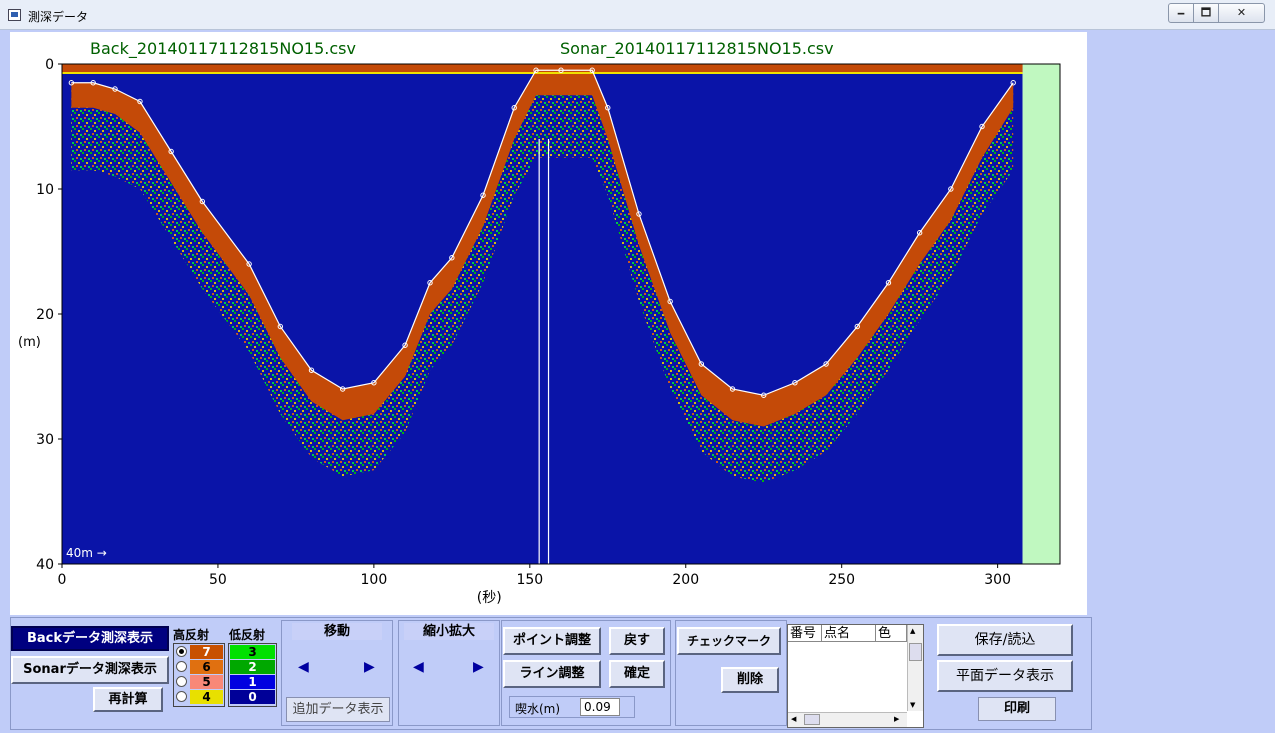  What do you see at coordinates (1206, 13) in the screenshot?
I see `maximize-button: 🗖` at bounding box center [1206, 13].